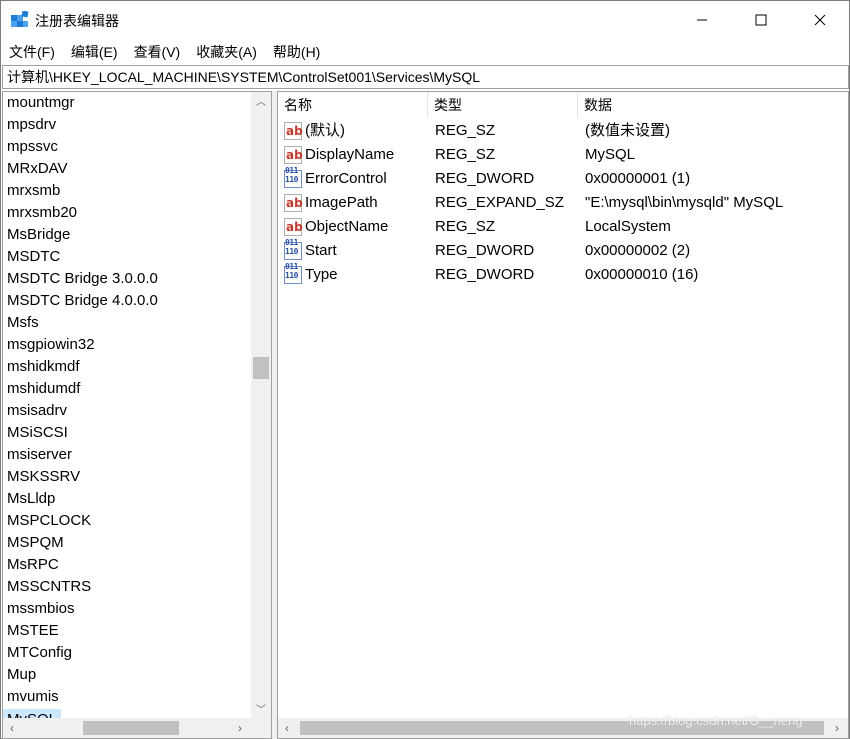 The image size is (850, 739). What do you see at coordinates (127, 191) in the screenshot?
I see `tree-item: mrxsmb` at bounding box center [127, 191].